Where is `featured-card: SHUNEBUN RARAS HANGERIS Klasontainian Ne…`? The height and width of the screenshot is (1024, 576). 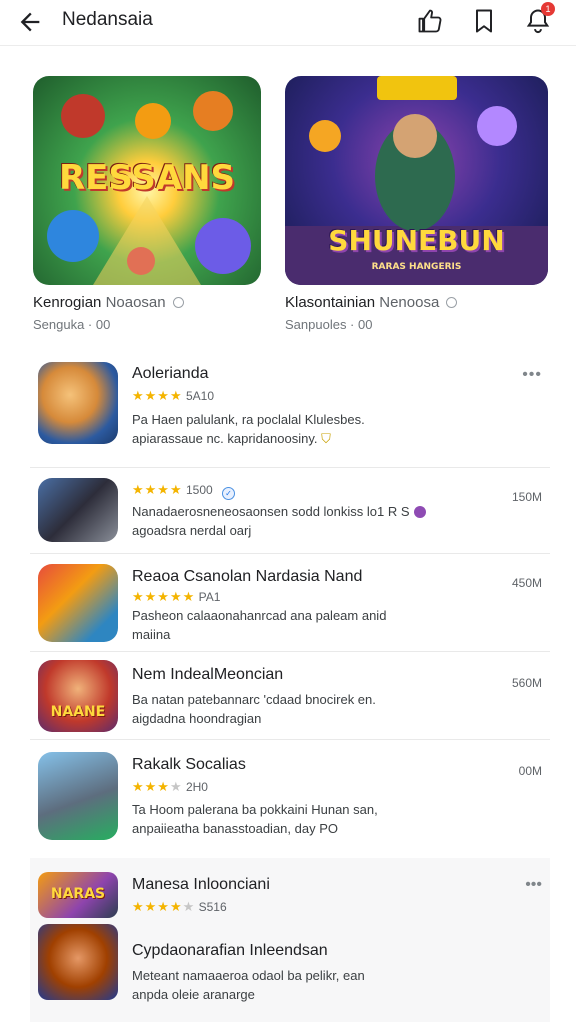 featured-card: SHUNEBUN RARAS HANGERIS Klasontainian Ne… is located at coordinates (416, 204).